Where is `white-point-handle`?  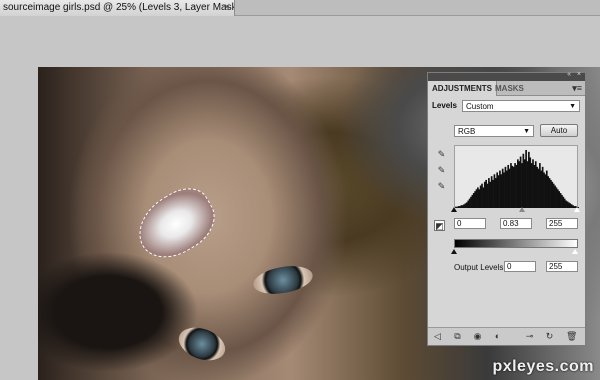 white-point-handle is located at coordinates (577, 209).